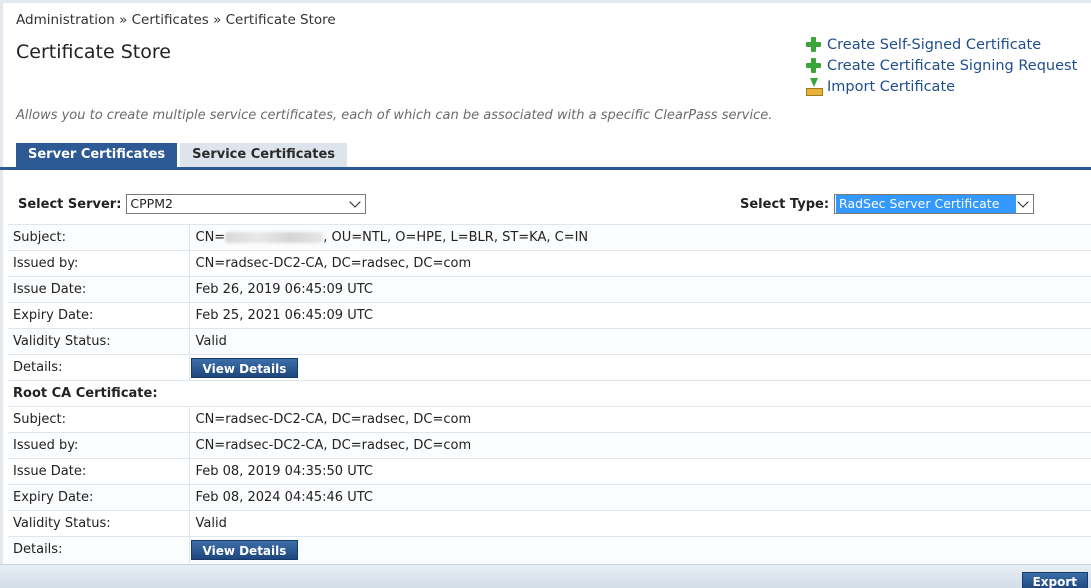  I want to click on server-select-label: Select Server:, so click(70, 204).